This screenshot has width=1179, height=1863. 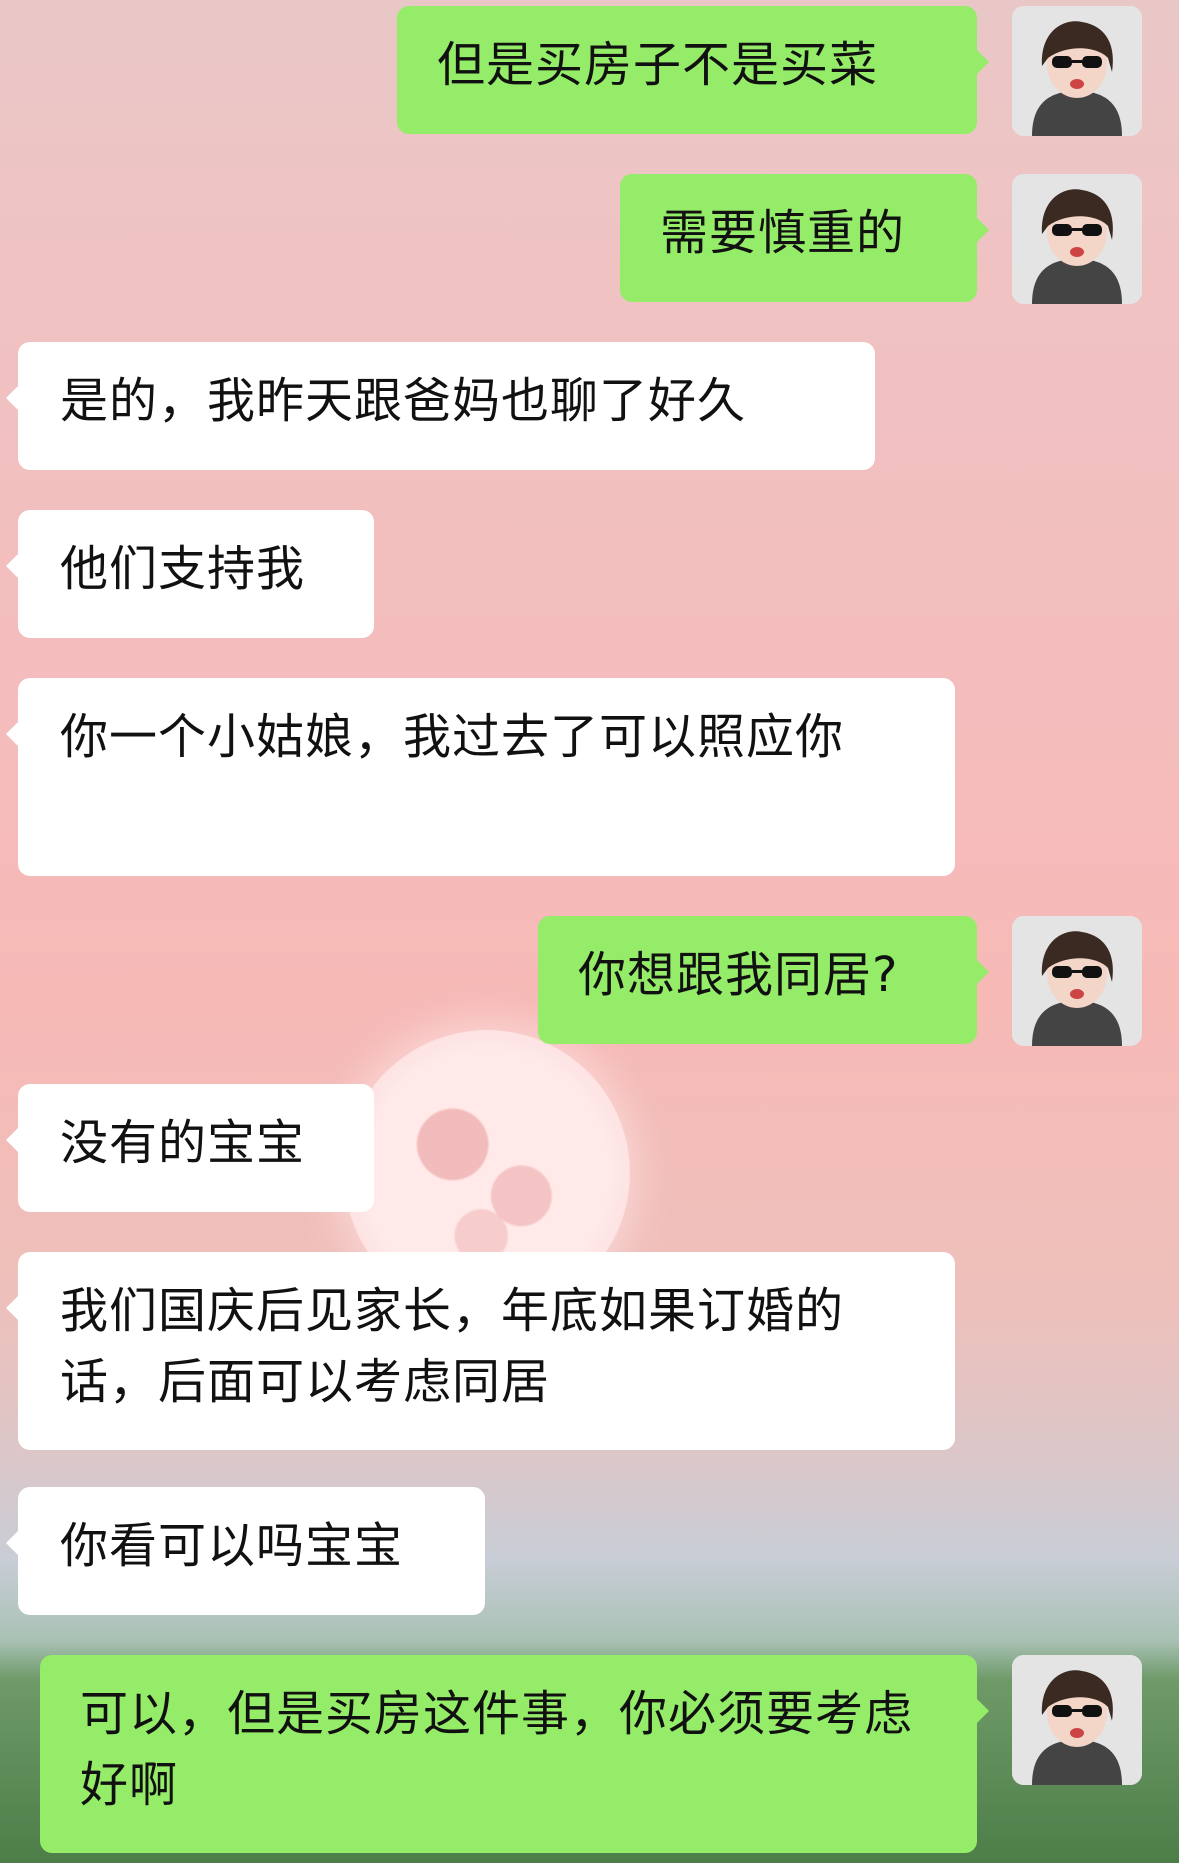 What do you see at coordinates (232, 1546) in the screenshot?
I see `message-text: 你看可以吗宝宝` at bounding box center [232, 1546].